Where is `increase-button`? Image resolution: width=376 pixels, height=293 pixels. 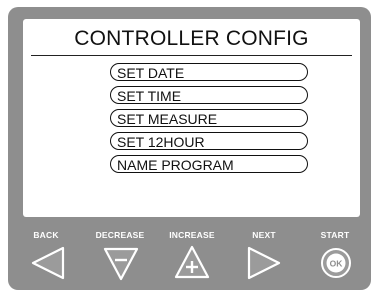 increase-button is located at coordinates (192, 263).